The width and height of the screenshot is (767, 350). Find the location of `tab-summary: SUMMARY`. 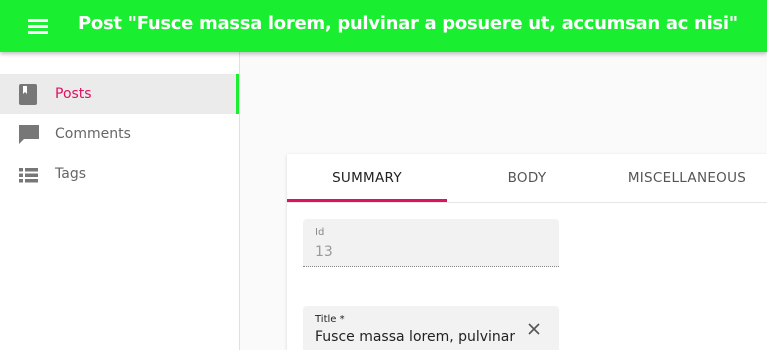

tab-summary: SUMMARY is located at coordinates (367, 178).